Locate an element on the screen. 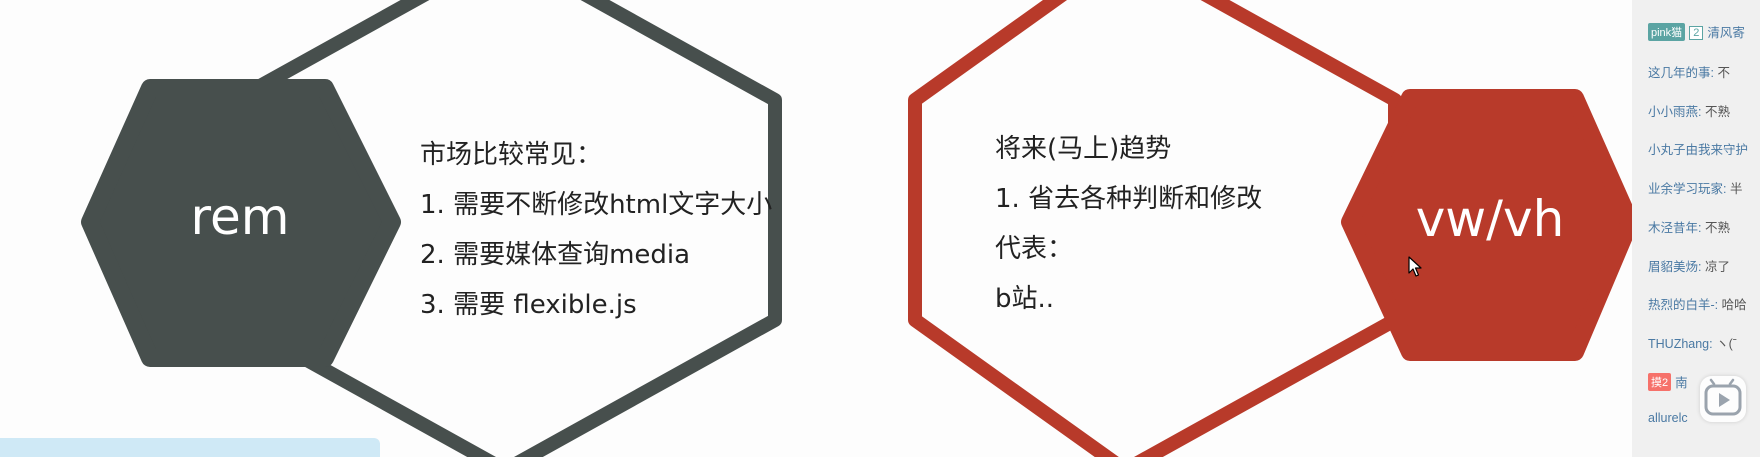 Image resolution: width=1760 pixels, height=457 pixels. danmaku-user: 眉貂美炀: is located at coordinates (1675, 267).